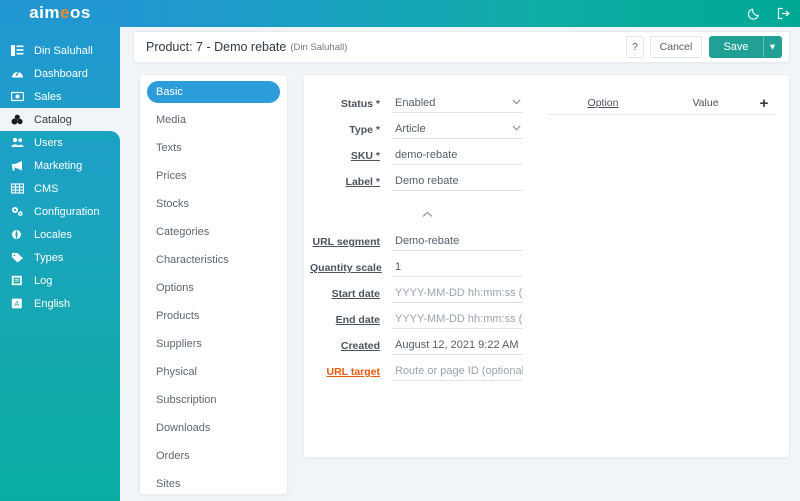 The image size is (800, 501). Describe the element at coordinates (19, 97) in the screenshot. I see `money-icon` at that location.